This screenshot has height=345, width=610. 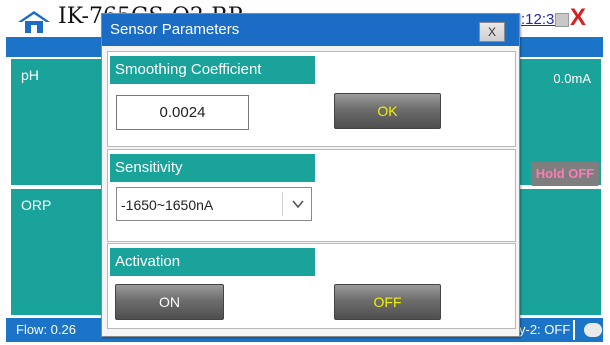 I want to click on sensitivity-header: Sensitivity, so click(x=212, y=168).